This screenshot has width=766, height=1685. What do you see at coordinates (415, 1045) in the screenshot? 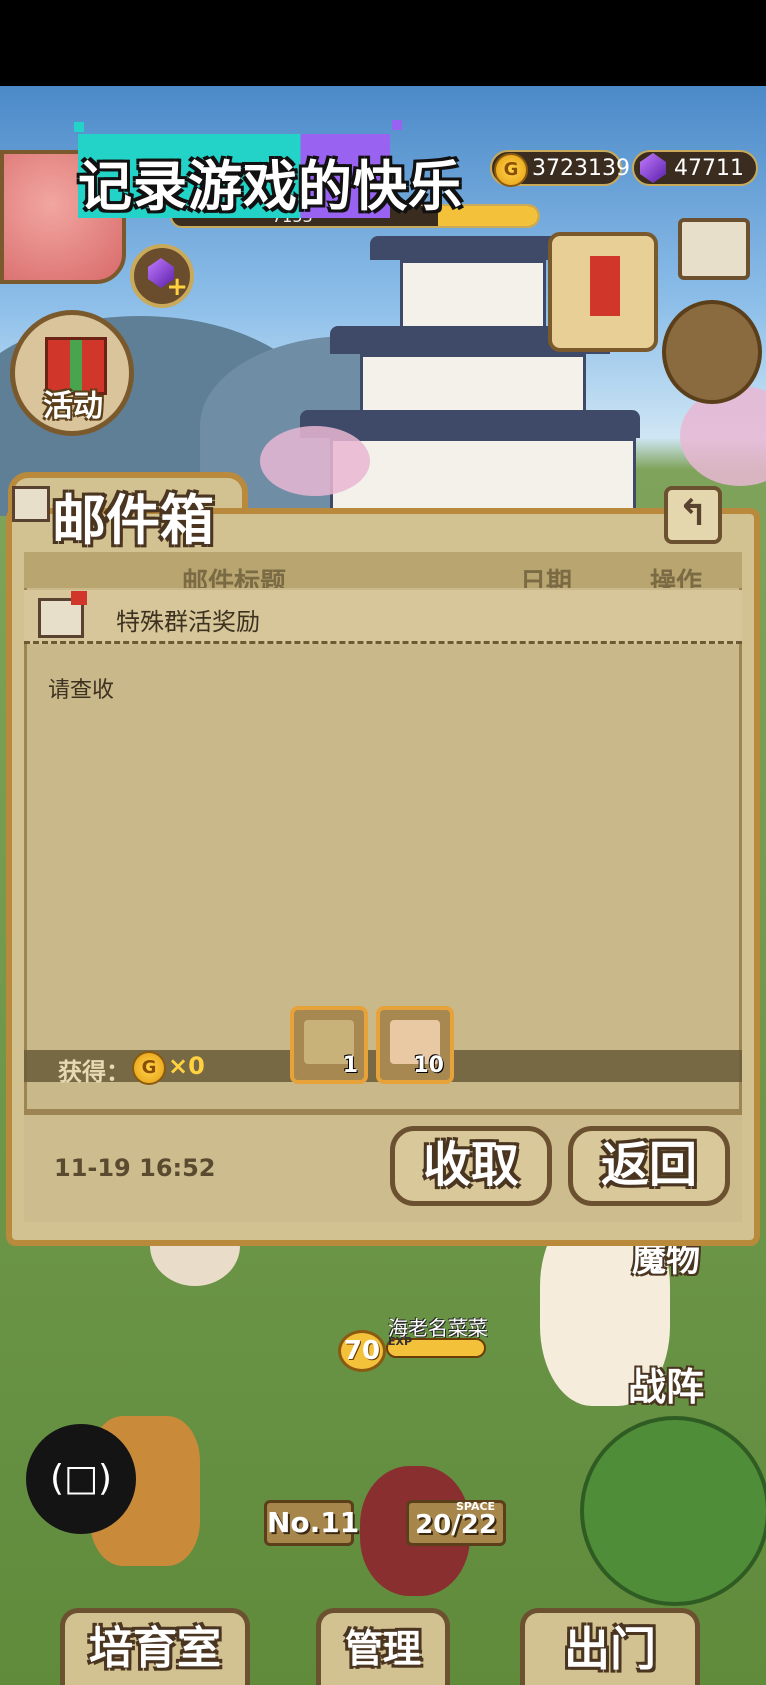
I see `reward-item-slot: 10` at bounding box center [415, 1045].